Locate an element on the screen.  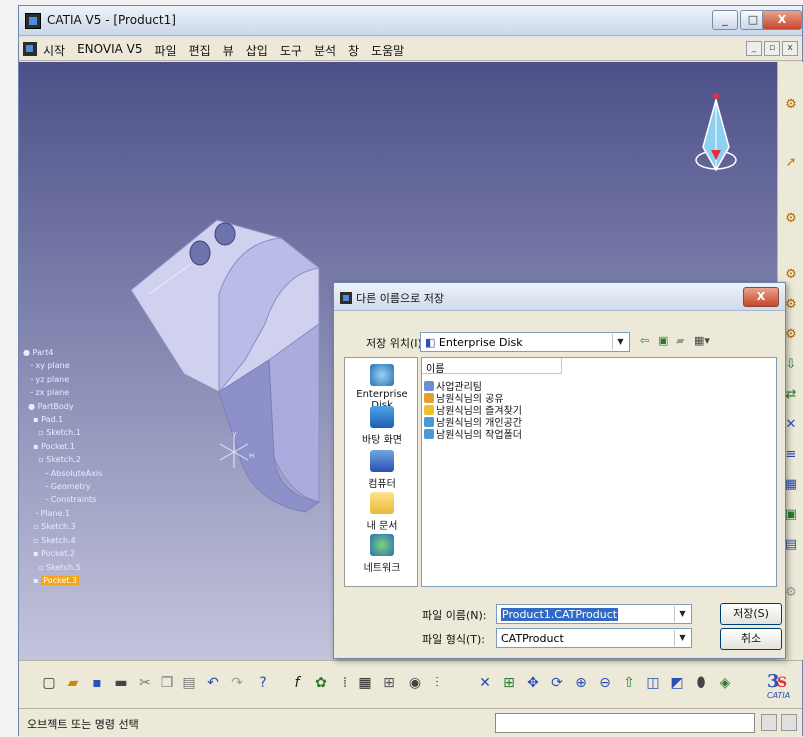
mdi-minimize-button: _ is located at coordinates (754, 48).